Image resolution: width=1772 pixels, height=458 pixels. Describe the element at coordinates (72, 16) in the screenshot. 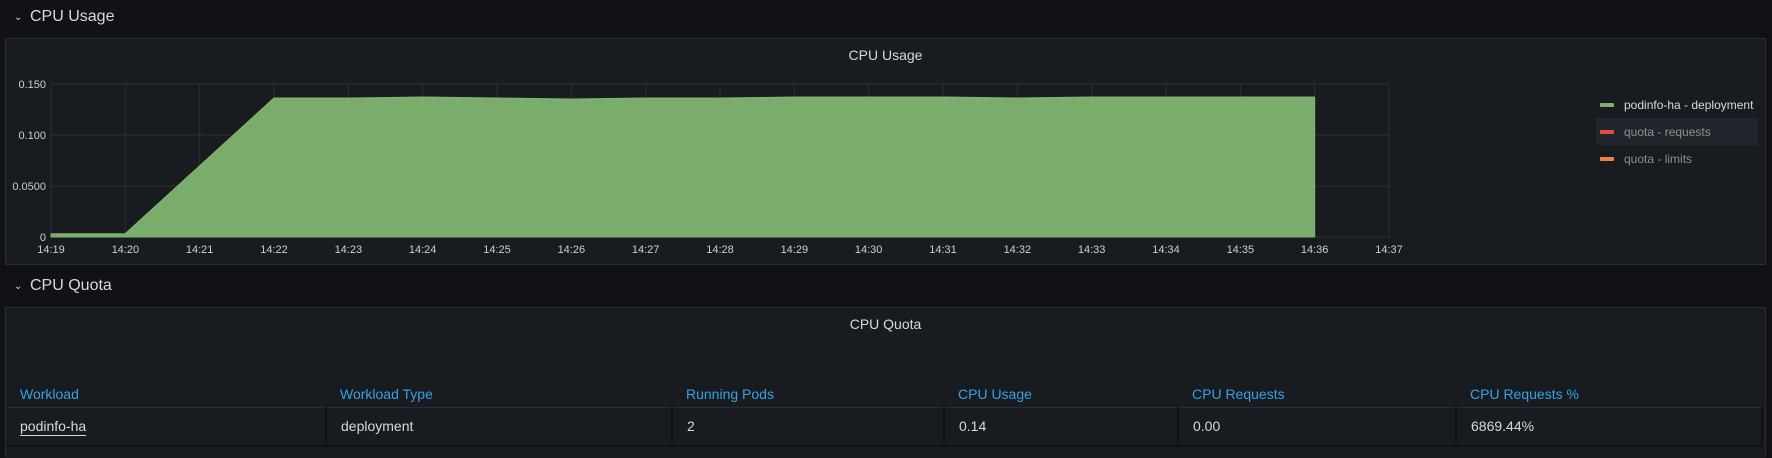

I see `row-title-cpu-usage: CPU Usage` at that location.